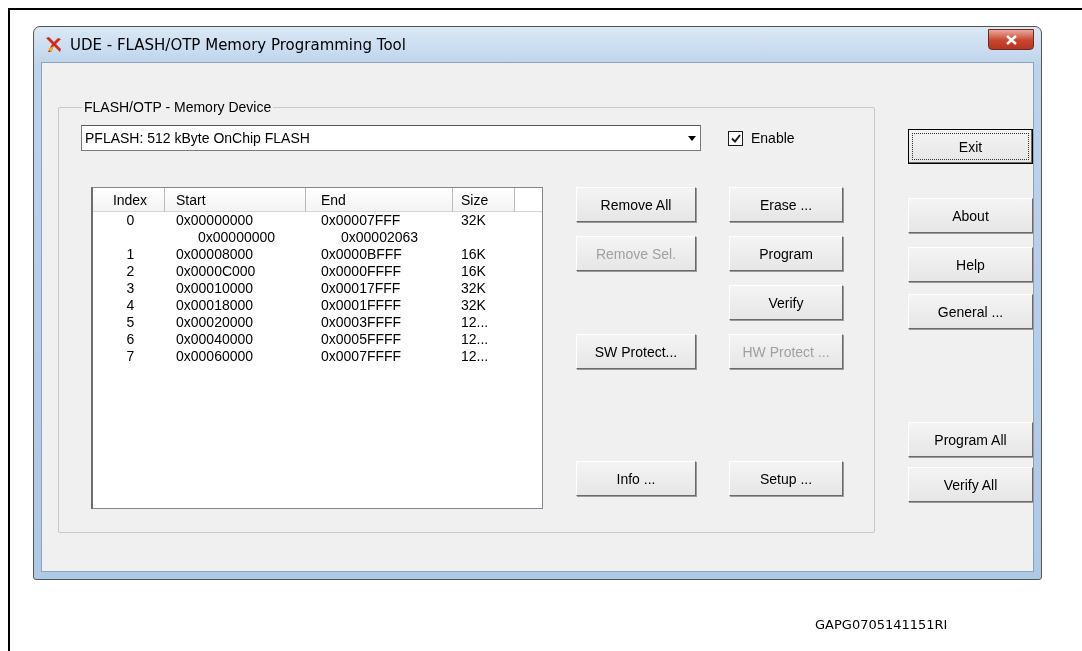 This screenshot has width=1082, height=651. I want to click on table-cell-text: 0x00007FFF, so click(361, 220).